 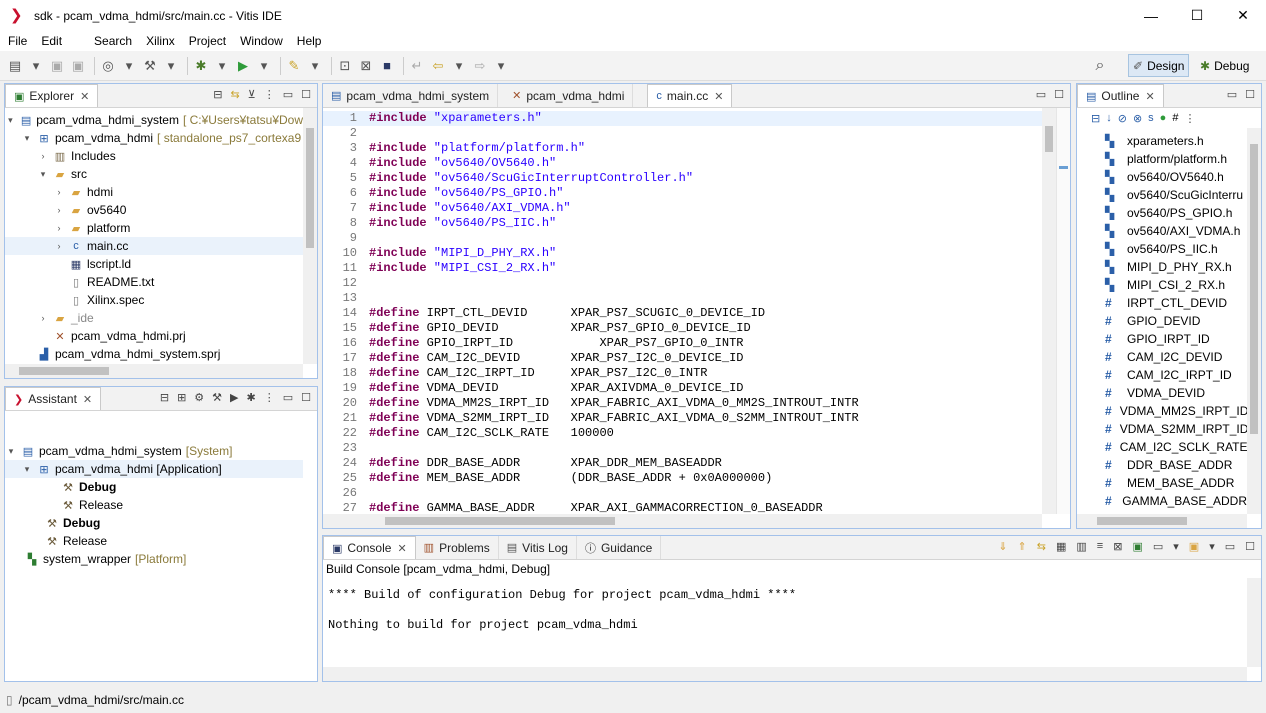 What do you see at coordinates (154, 210) in the screenshot?
I see `tree-item-ov5640: › ▰ ov5640` at bounding box center [154, 210].